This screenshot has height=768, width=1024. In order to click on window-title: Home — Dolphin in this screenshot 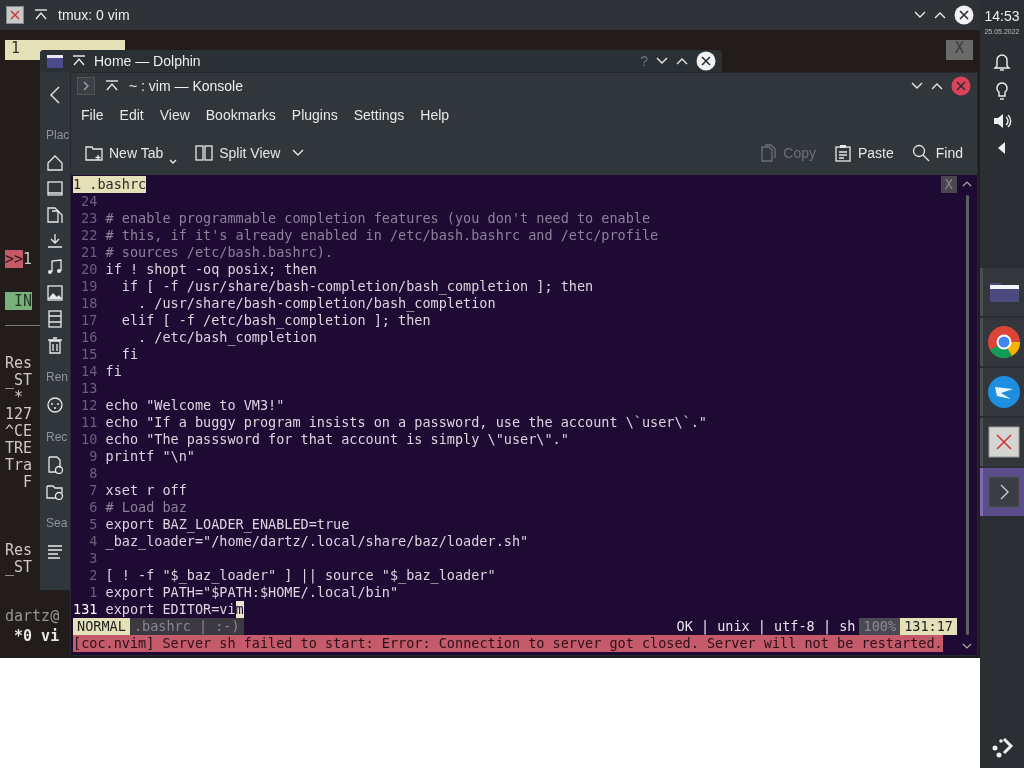, I will do `click(147, 61)`.